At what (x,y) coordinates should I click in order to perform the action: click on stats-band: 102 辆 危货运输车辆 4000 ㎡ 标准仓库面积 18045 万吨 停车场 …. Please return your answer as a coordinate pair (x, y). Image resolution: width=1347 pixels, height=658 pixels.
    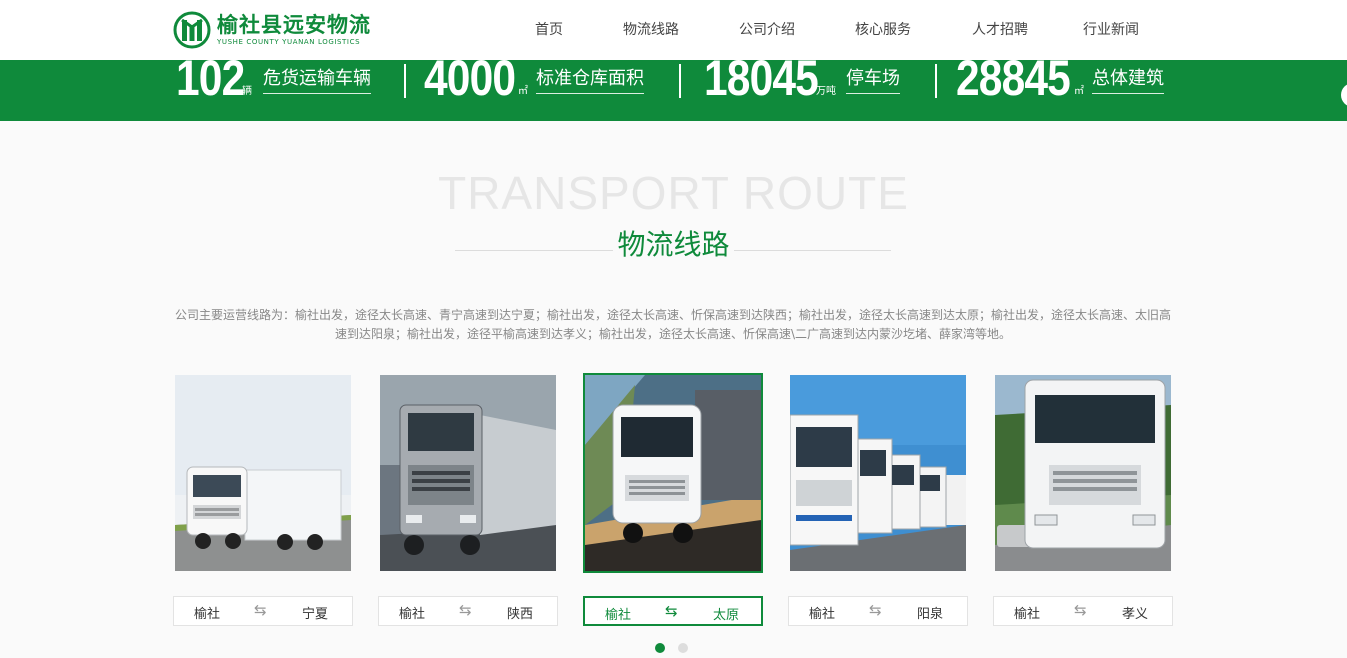
    Looking at the image, I should click on (673, 90).